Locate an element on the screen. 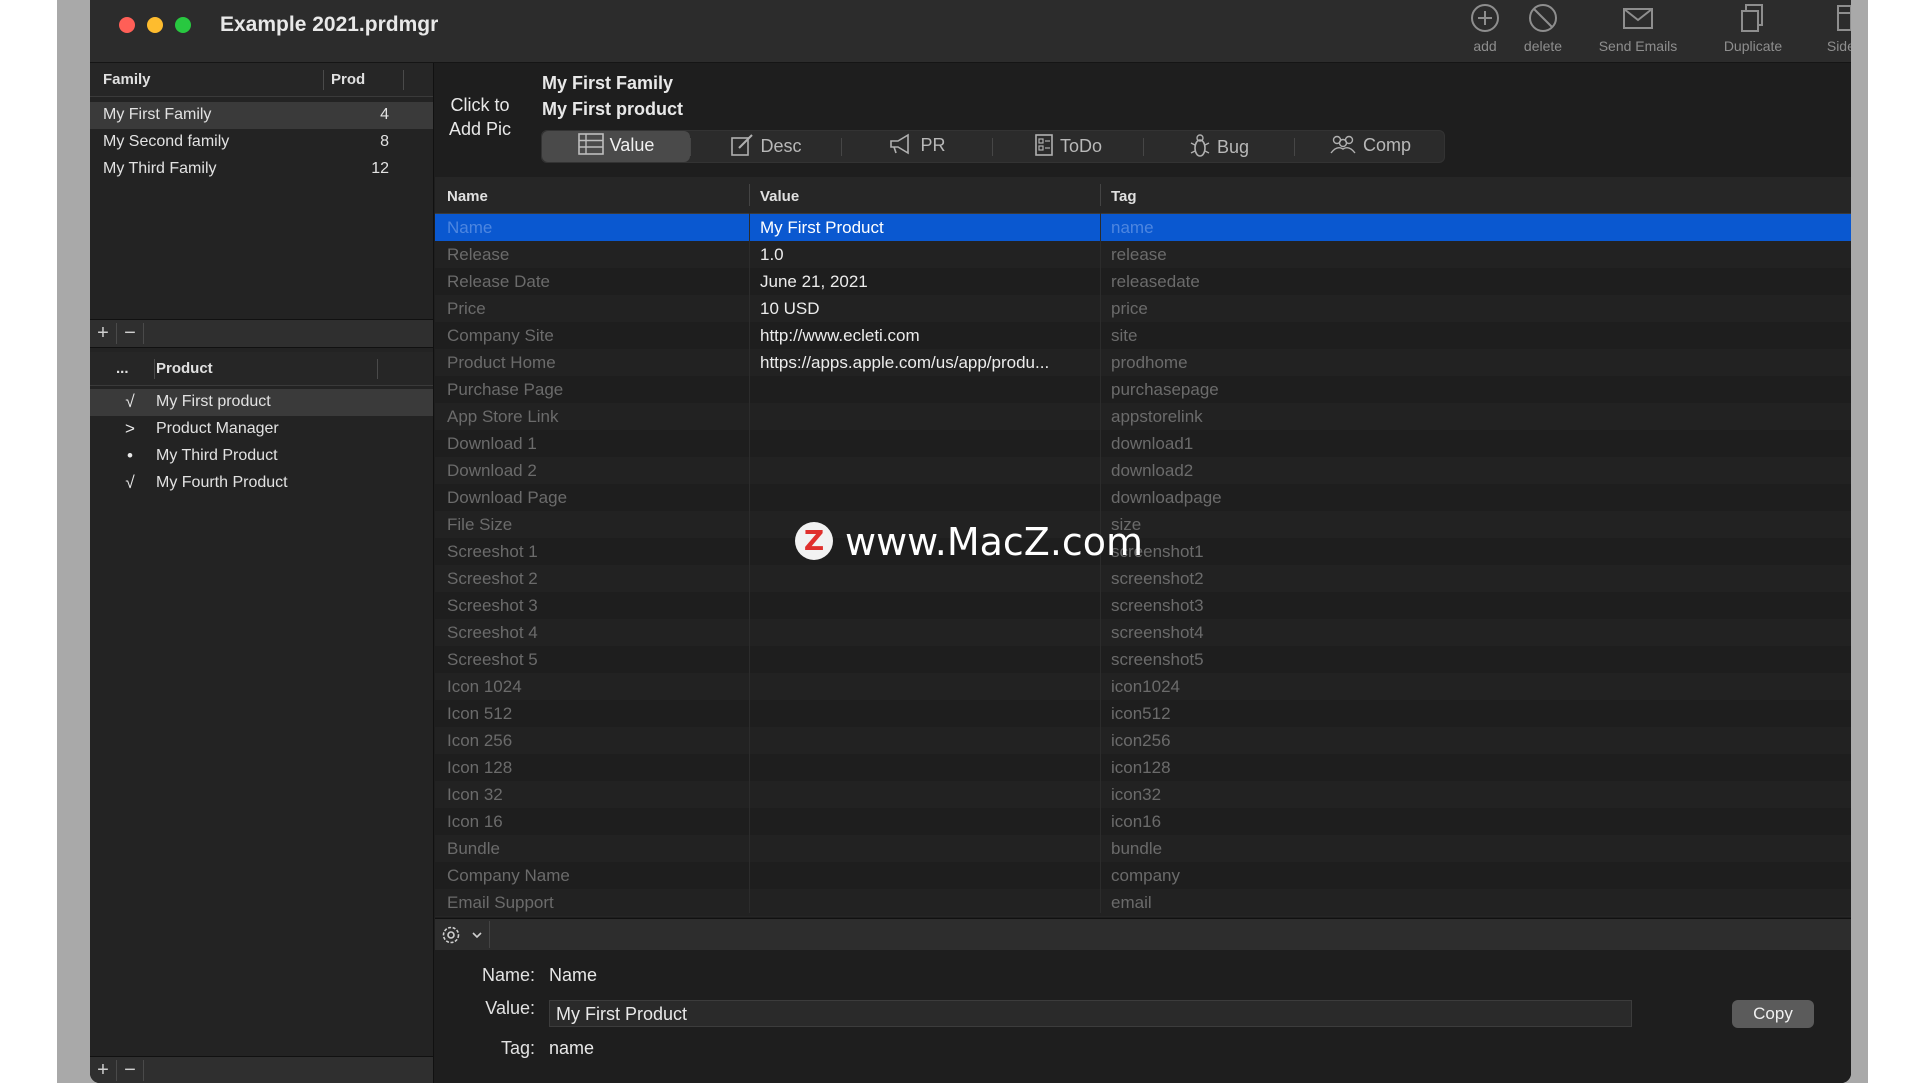 The width and height of the screenshot is (1920, 1083). cell-tag: screenshot3 is located at coordinates (1157, 605).